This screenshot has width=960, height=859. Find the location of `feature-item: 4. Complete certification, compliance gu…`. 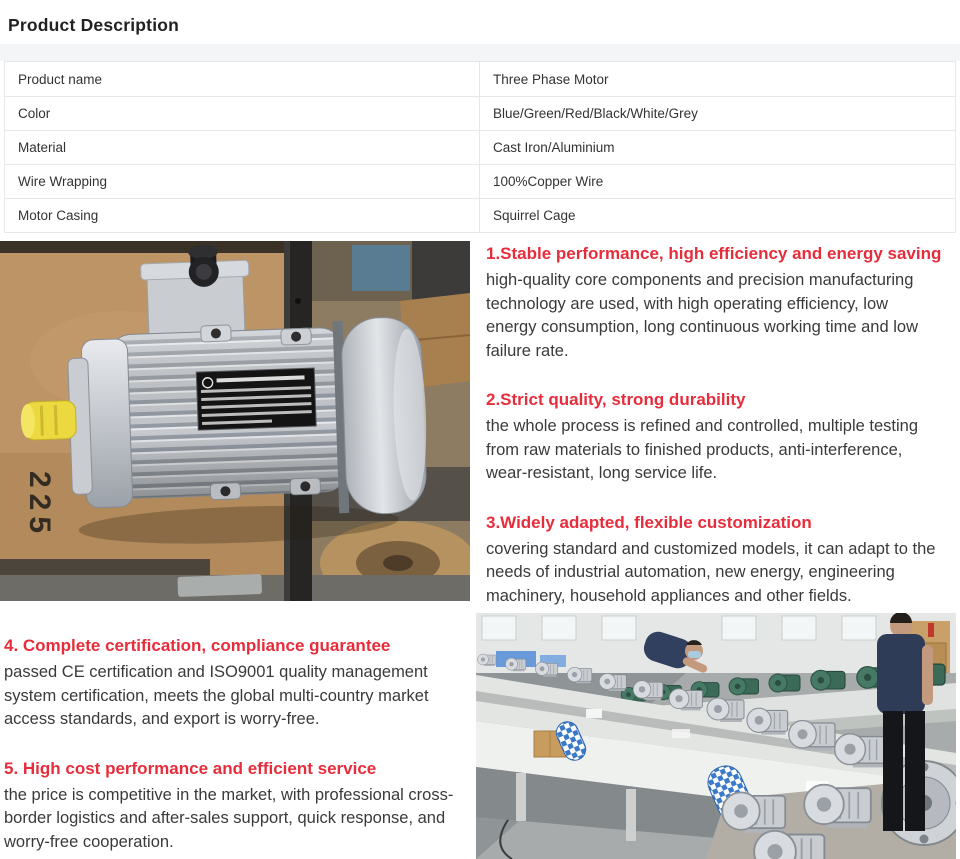

feature-item: 4. Complete certification, compliance gu… is located at coordinates (235, 683).